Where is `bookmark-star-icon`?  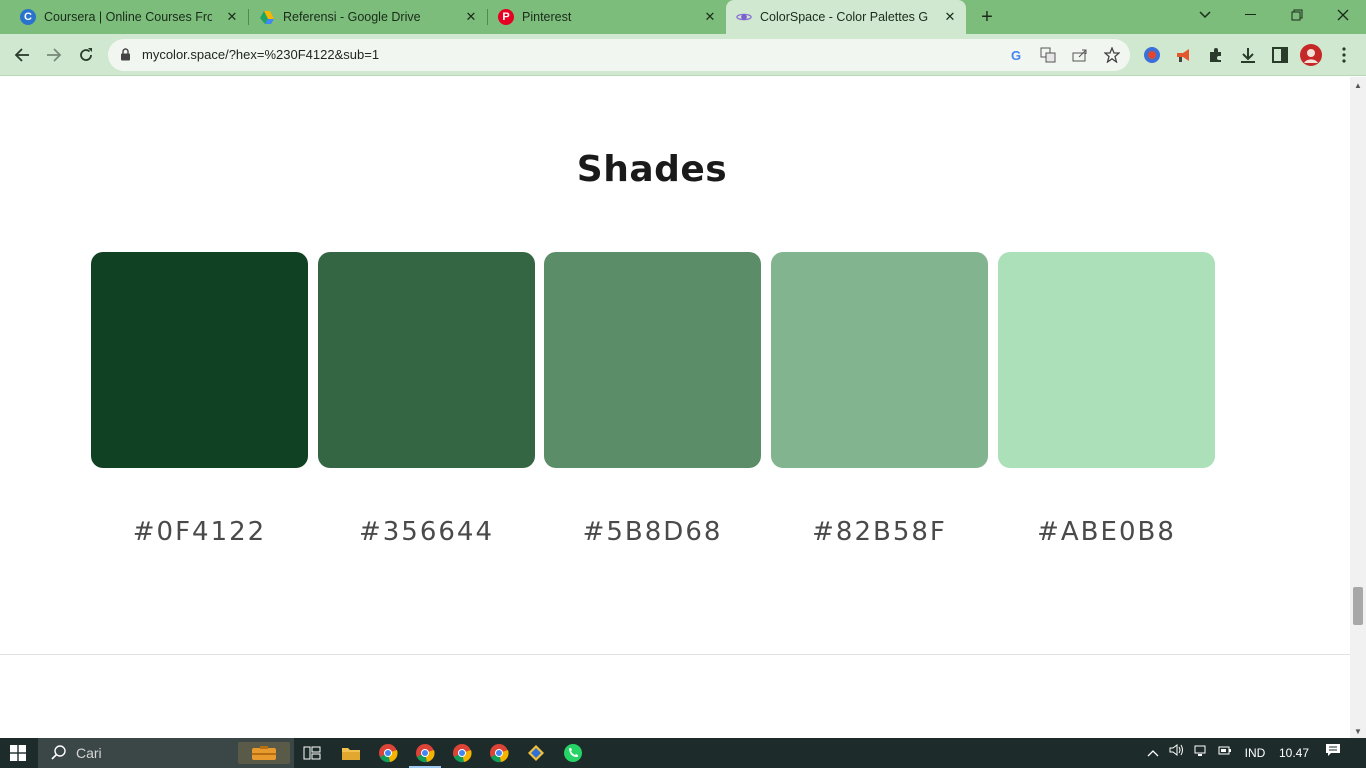
bookmark-star-icon is located at coordinates (1112, 55).